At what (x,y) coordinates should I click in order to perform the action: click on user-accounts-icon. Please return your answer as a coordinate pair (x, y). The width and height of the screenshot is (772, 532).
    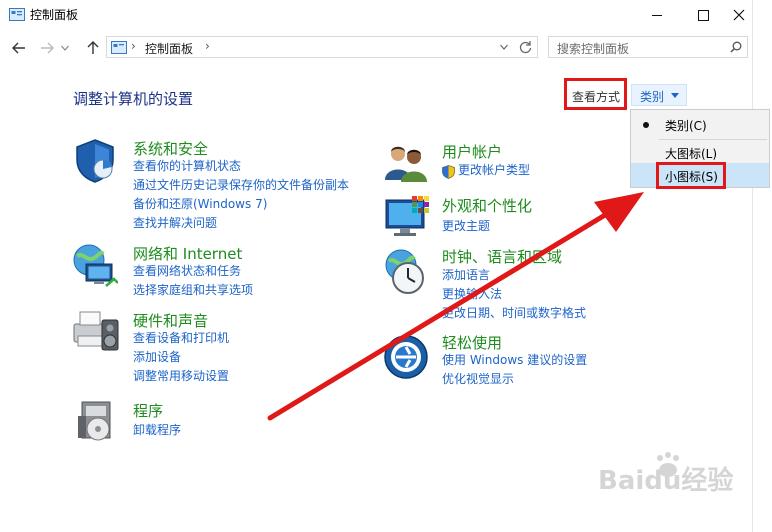
    Looking at the image, I should click on (406, 163).